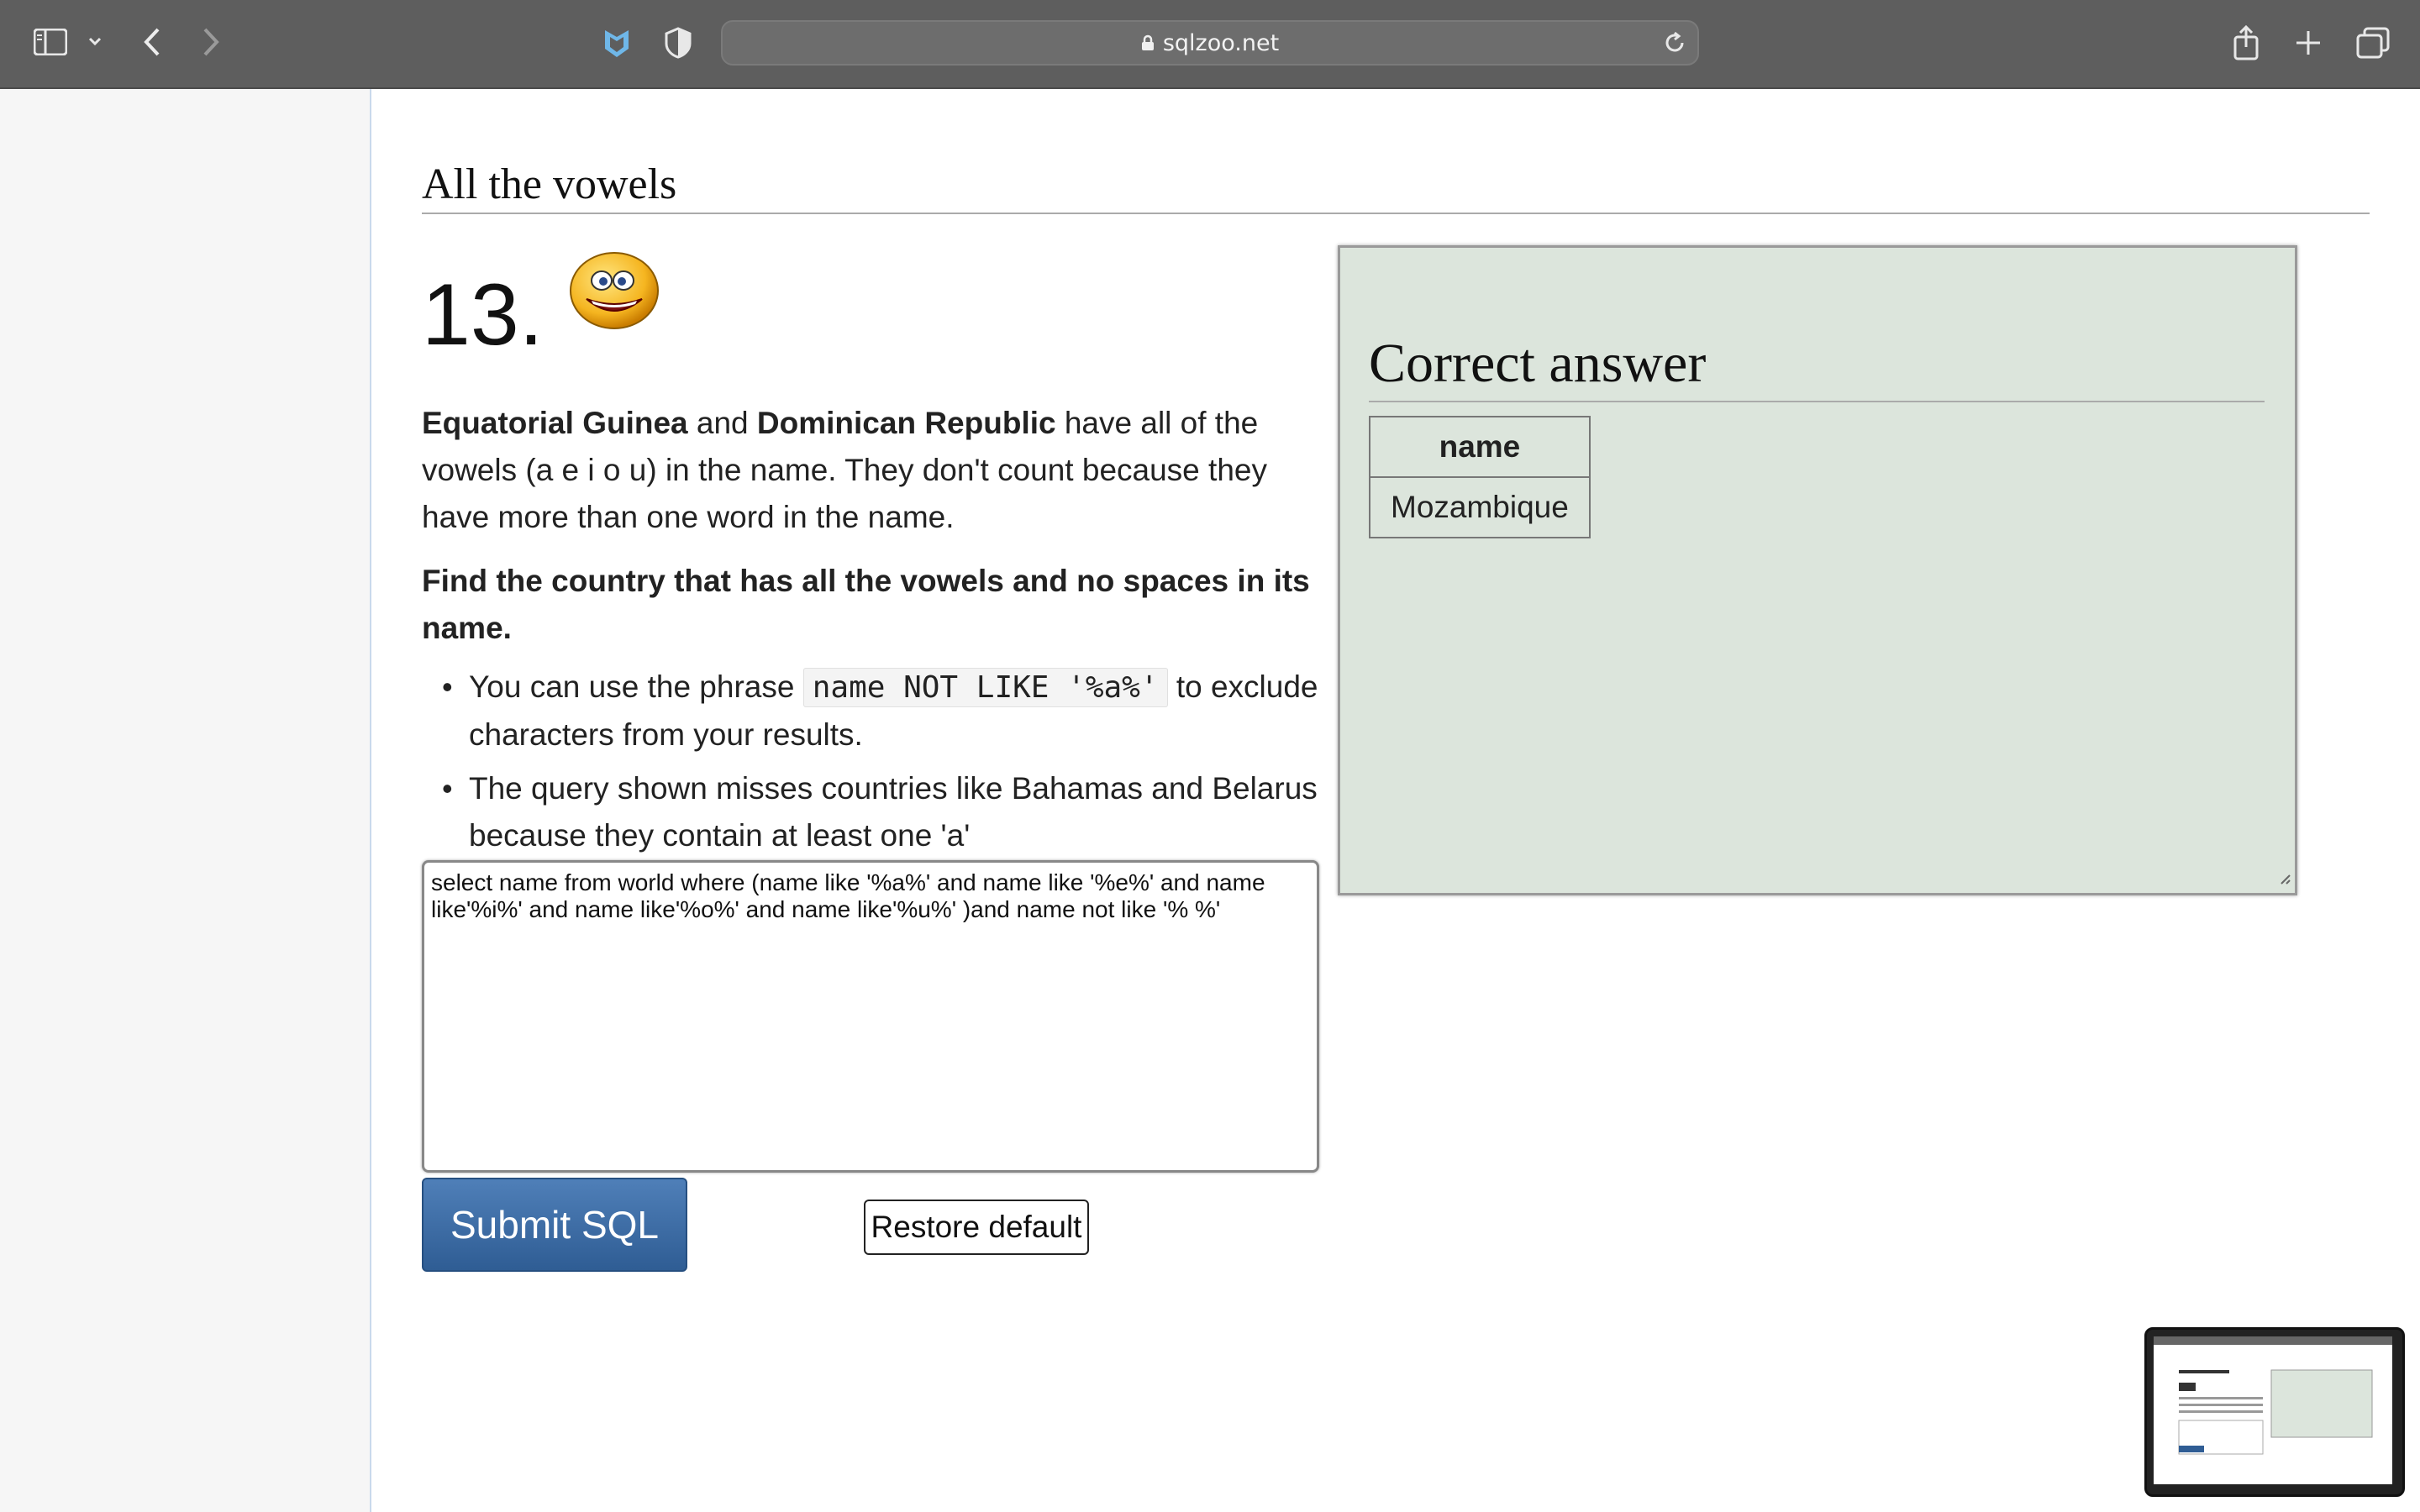 This screenshot has height=1512, width=2420. Describe the element at coordinates (1480, 447) in the screenshot. I see `column-header: name` at that location.